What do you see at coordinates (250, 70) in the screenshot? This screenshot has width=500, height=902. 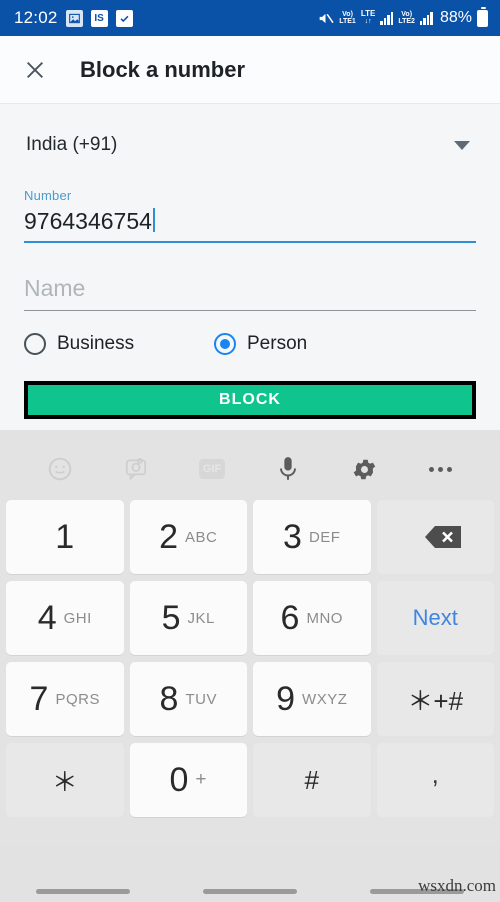 I see `app-bar: Block a number` at bounding box center [250, 70].